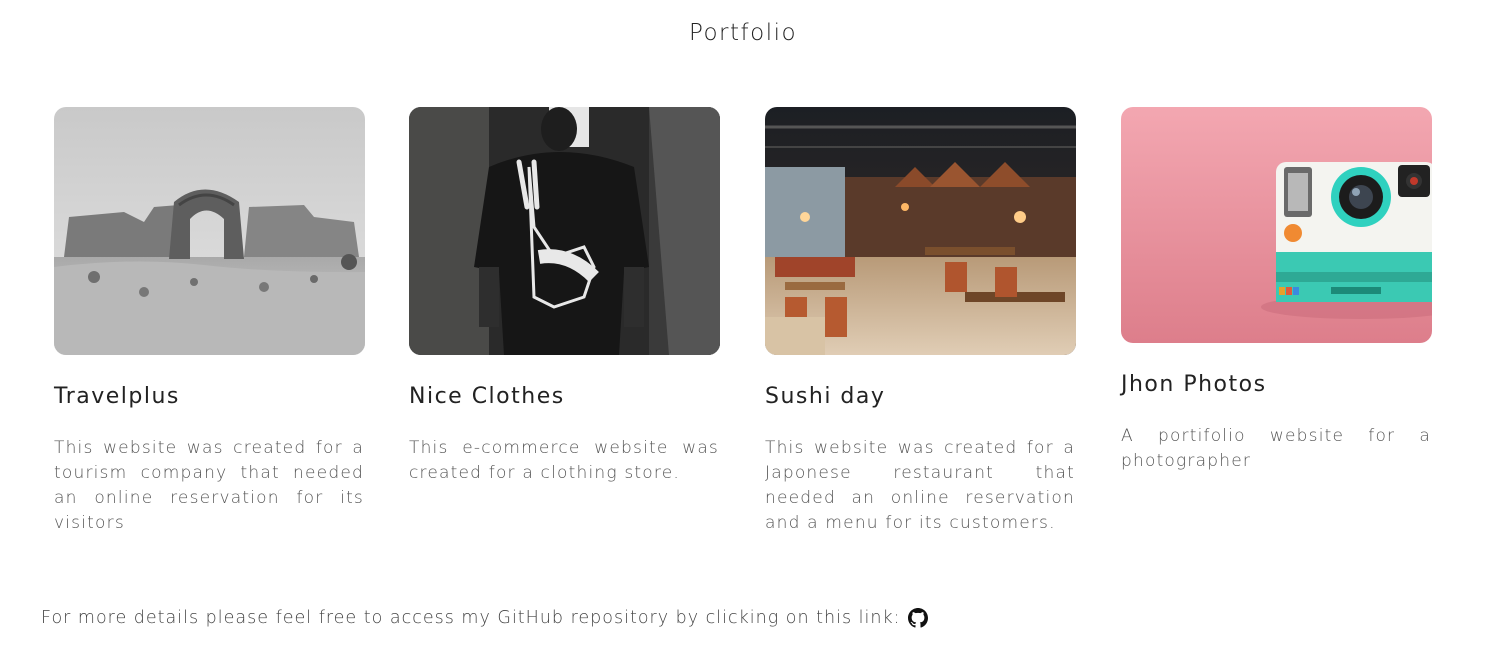 This screenshot has width=1486, height=662. Describe the element at coordinates (487, 396) in the screenshot. I see `card-title: Nice Clothes` at that location.